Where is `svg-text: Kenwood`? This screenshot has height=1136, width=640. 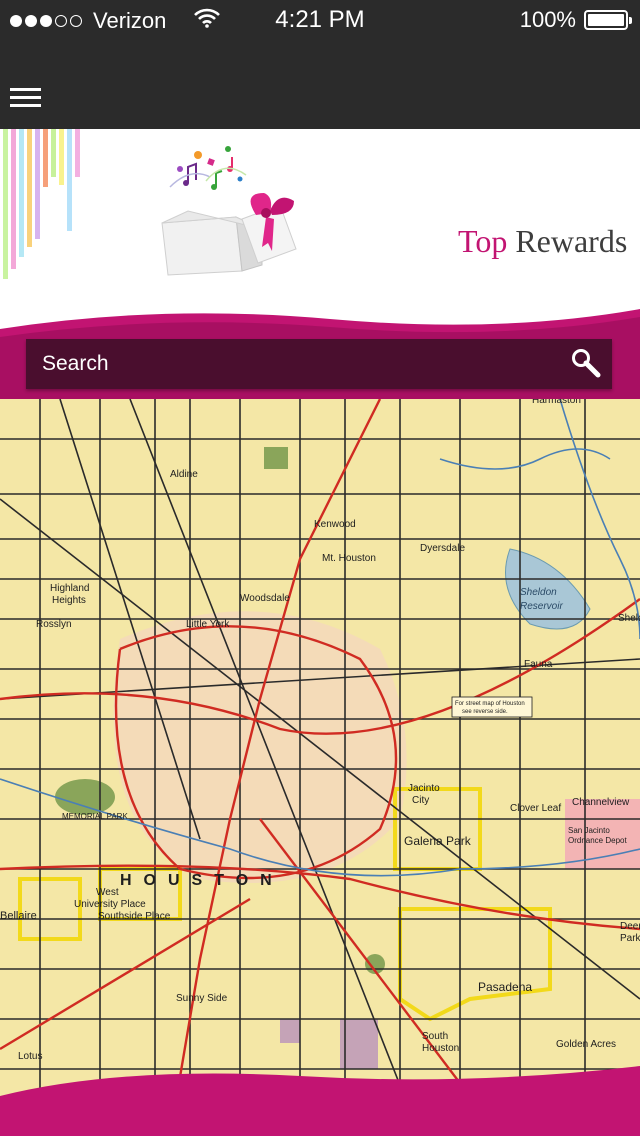 svg-text: Kenwood is located at coordinates (335, 524).